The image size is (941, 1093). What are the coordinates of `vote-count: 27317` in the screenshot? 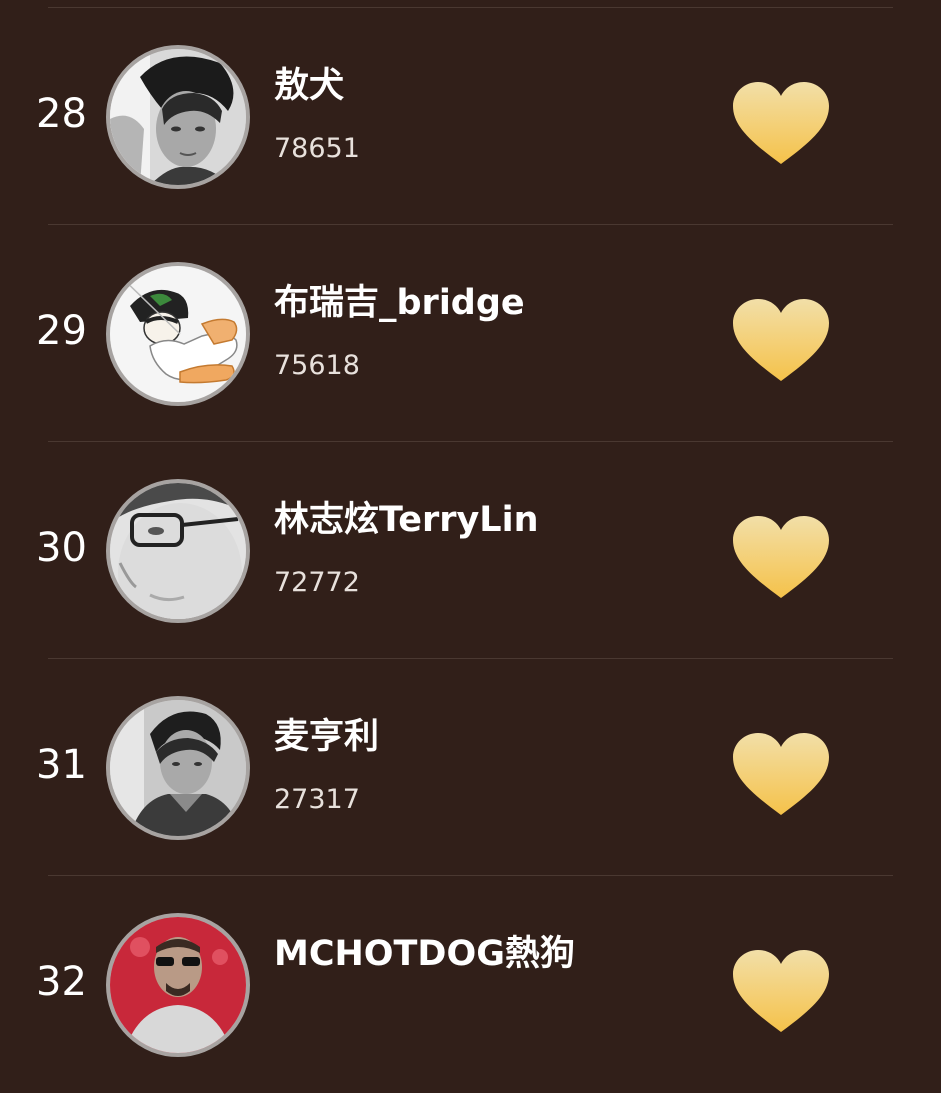 It's located at (317, 799).